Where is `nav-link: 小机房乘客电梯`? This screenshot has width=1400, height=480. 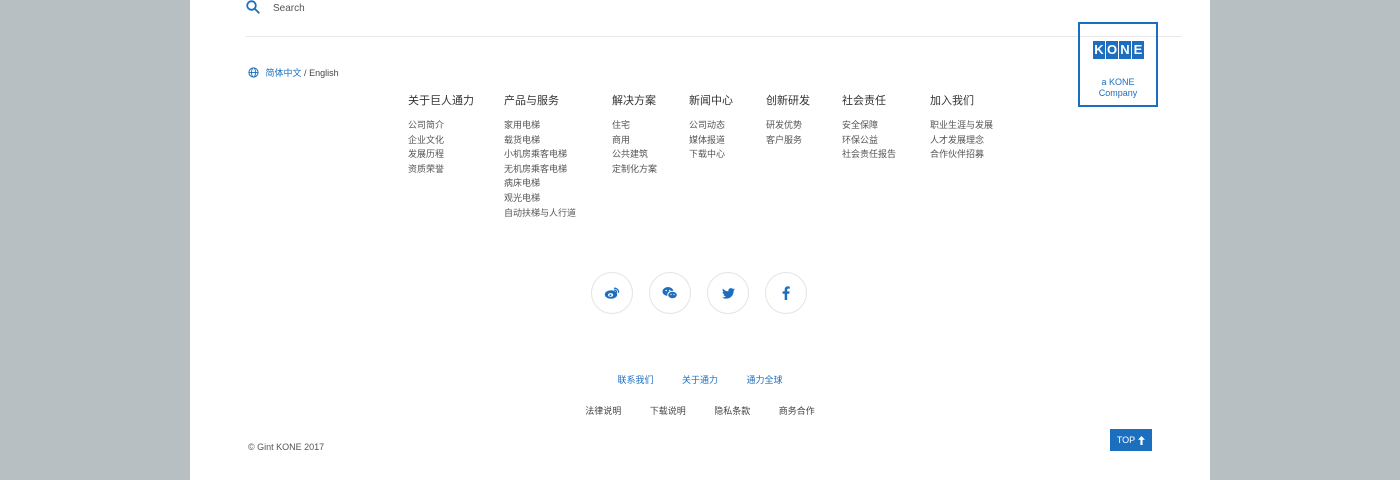 nav-link: 小机房乘客电梯 is located at coordinates (540, 154).